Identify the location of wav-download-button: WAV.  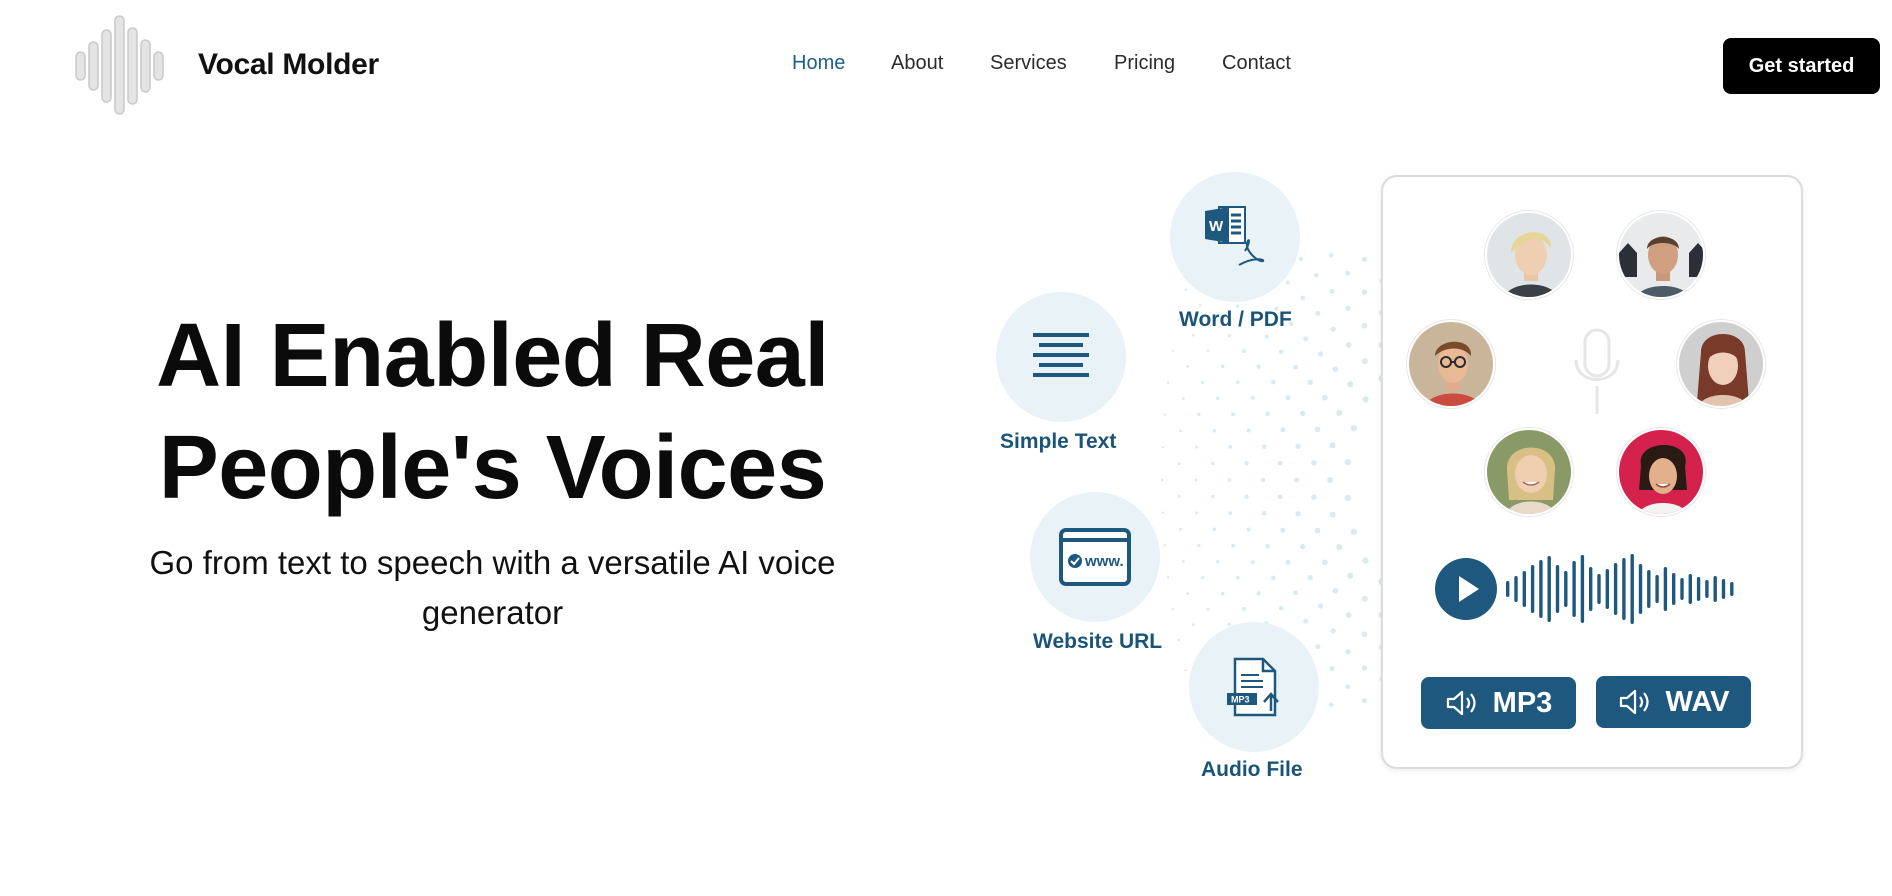
(1673, 702).